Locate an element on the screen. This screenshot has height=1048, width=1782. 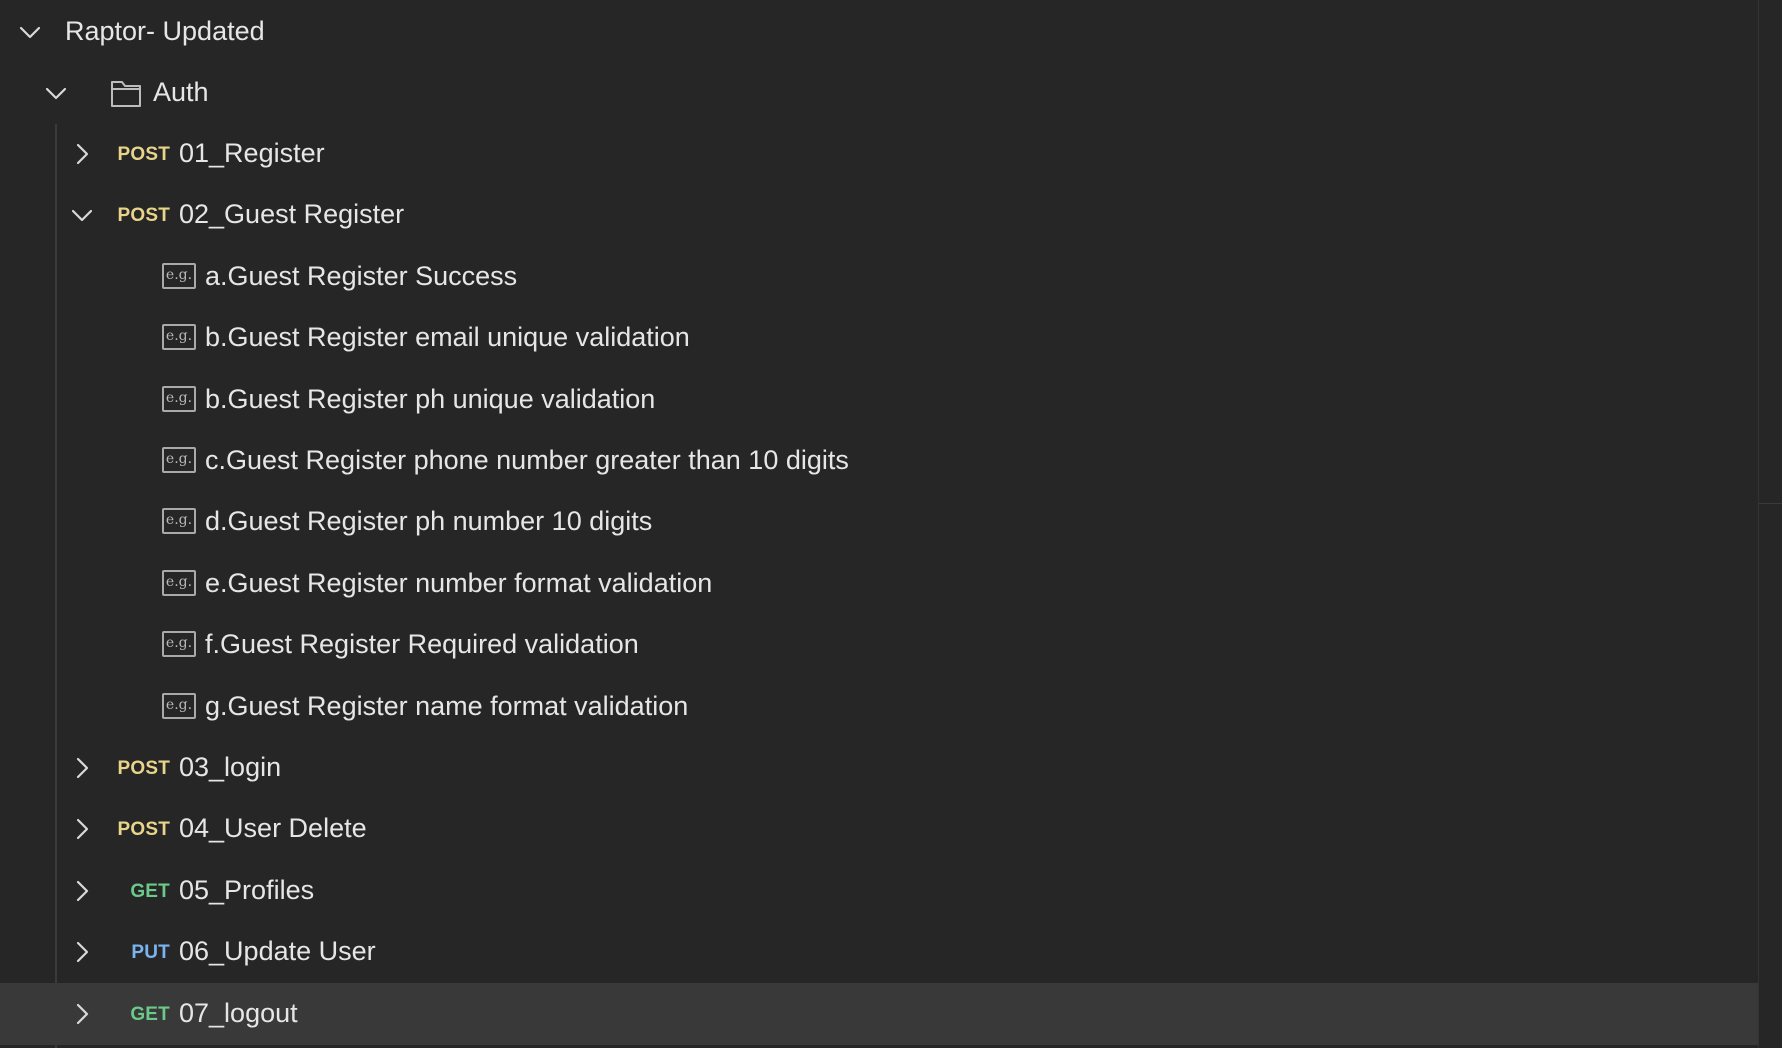
request-row: GET 05_Profiles is located at coordinates (879, 891).